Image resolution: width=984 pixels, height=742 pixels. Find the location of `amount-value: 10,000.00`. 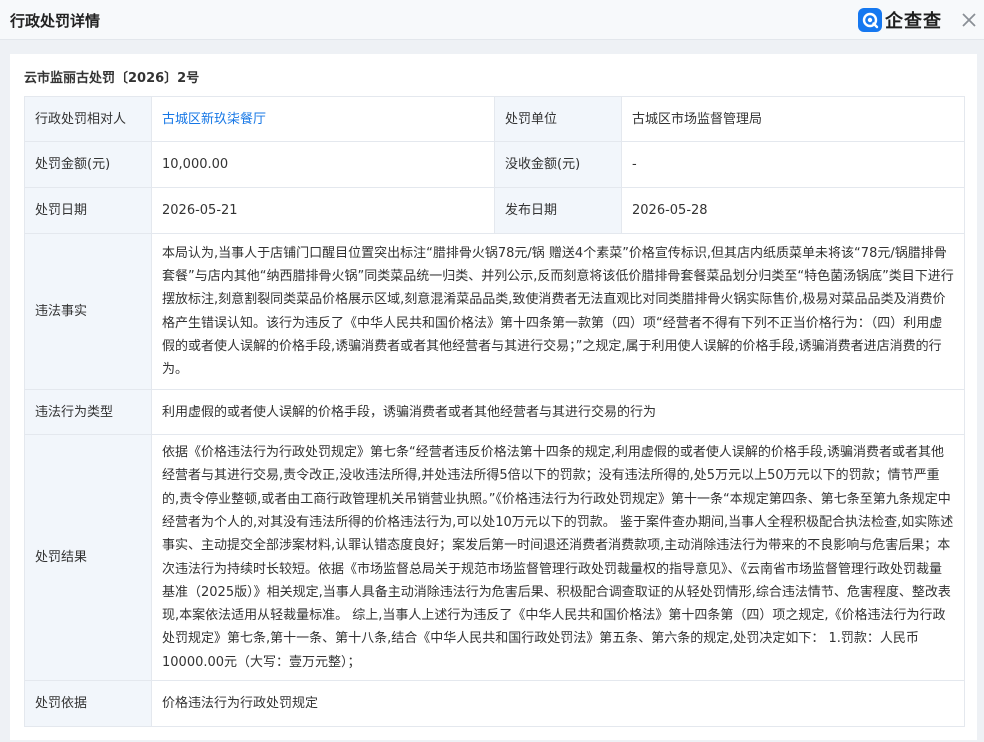

amount-value: 10,000.00 is located at coordinates (323, 164).